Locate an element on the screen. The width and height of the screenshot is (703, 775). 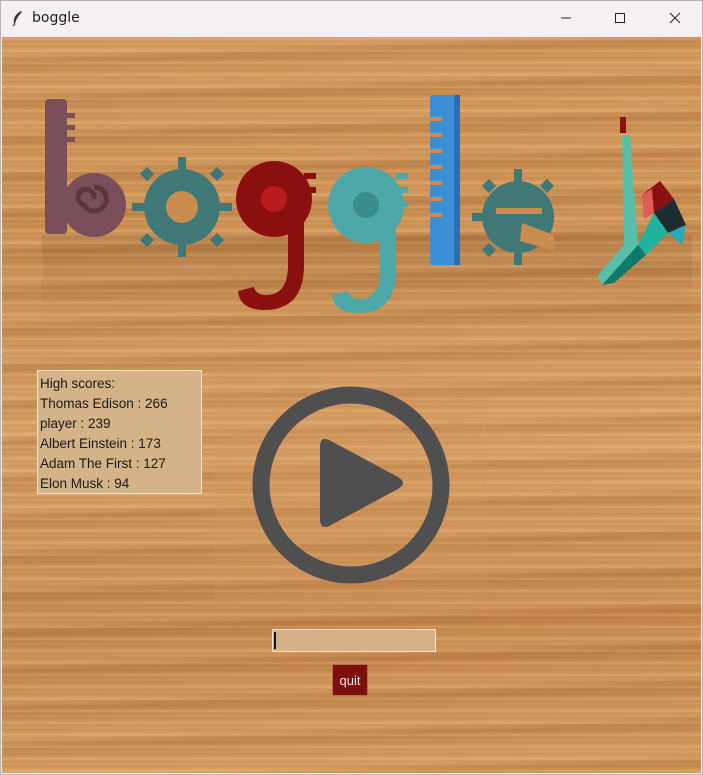
feather-icon is located at coordinates (17, 19).